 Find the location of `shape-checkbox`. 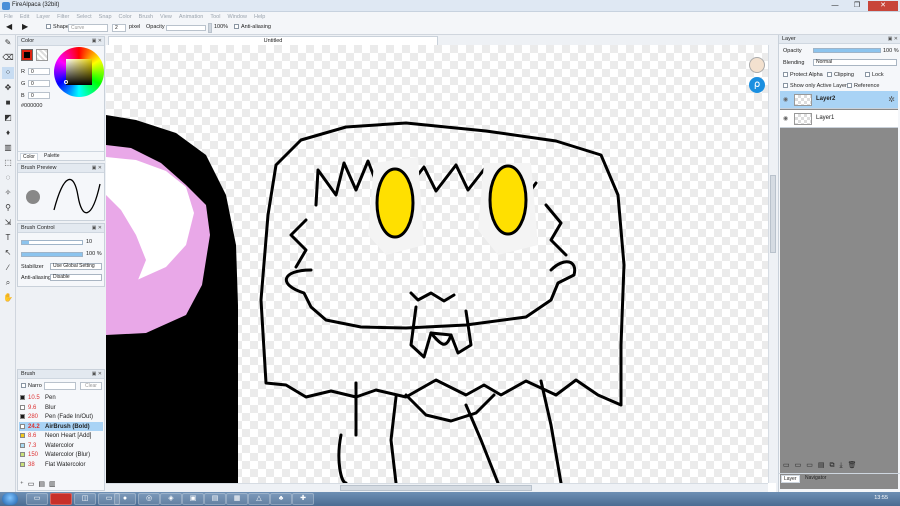

shape-checkbox is located at coordinates (48, 27).